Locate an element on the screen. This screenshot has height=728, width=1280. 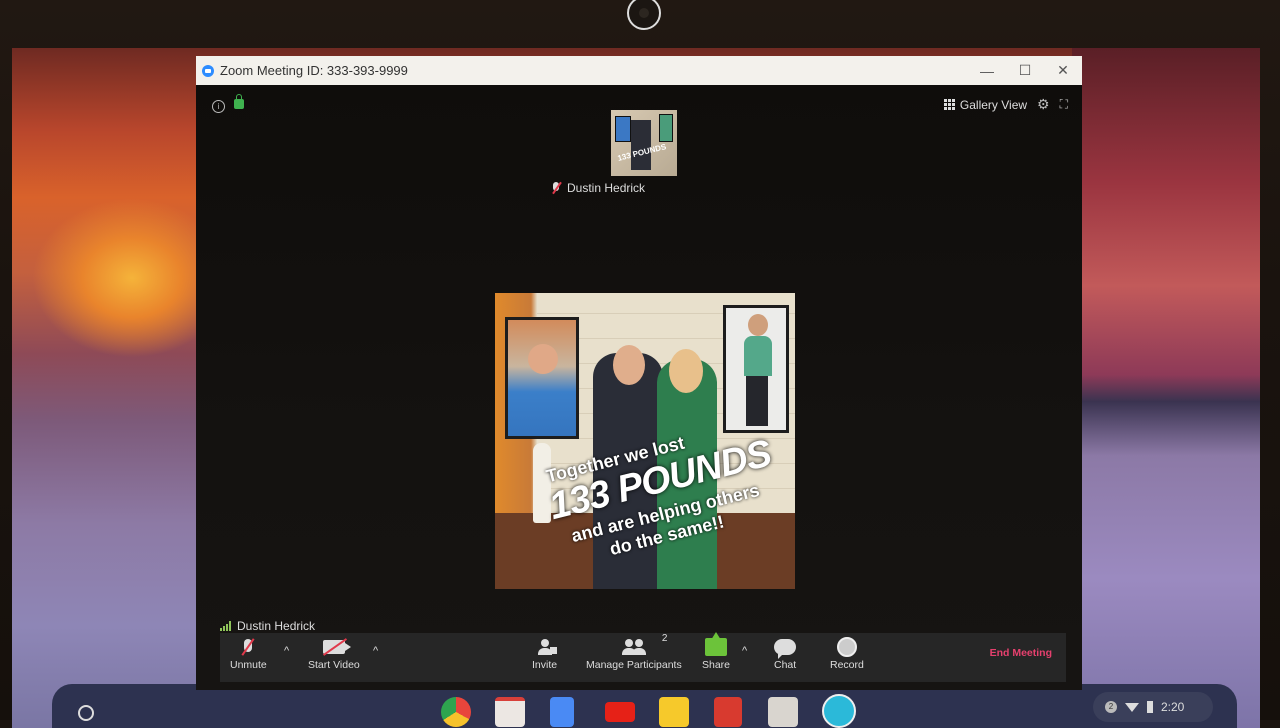
participant-thumbnail: 133 POUNDS is located at coordinates (644, 143).